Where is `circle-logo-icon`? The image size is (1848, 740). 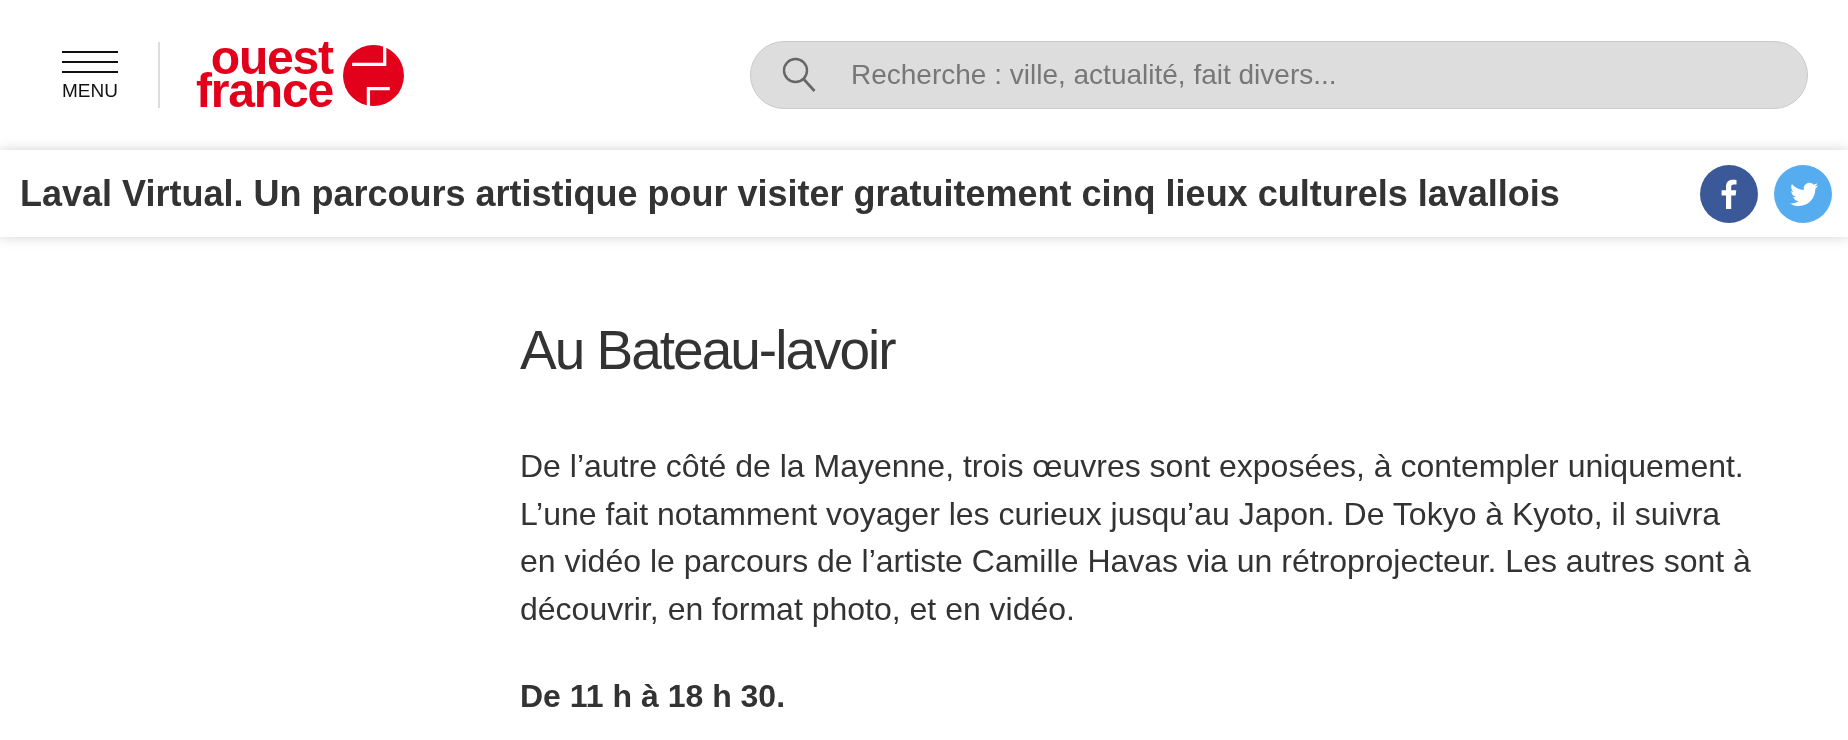 circle-logo-icon is located at coordinates (373, 75).